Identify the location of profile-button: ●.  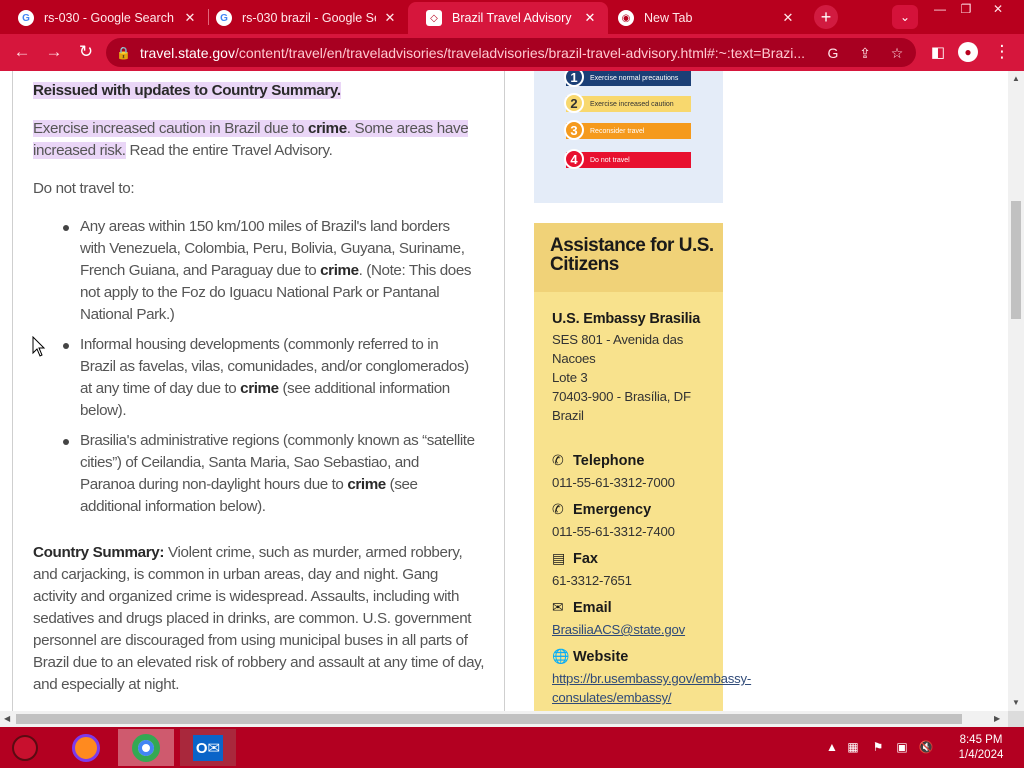
(968, 52).